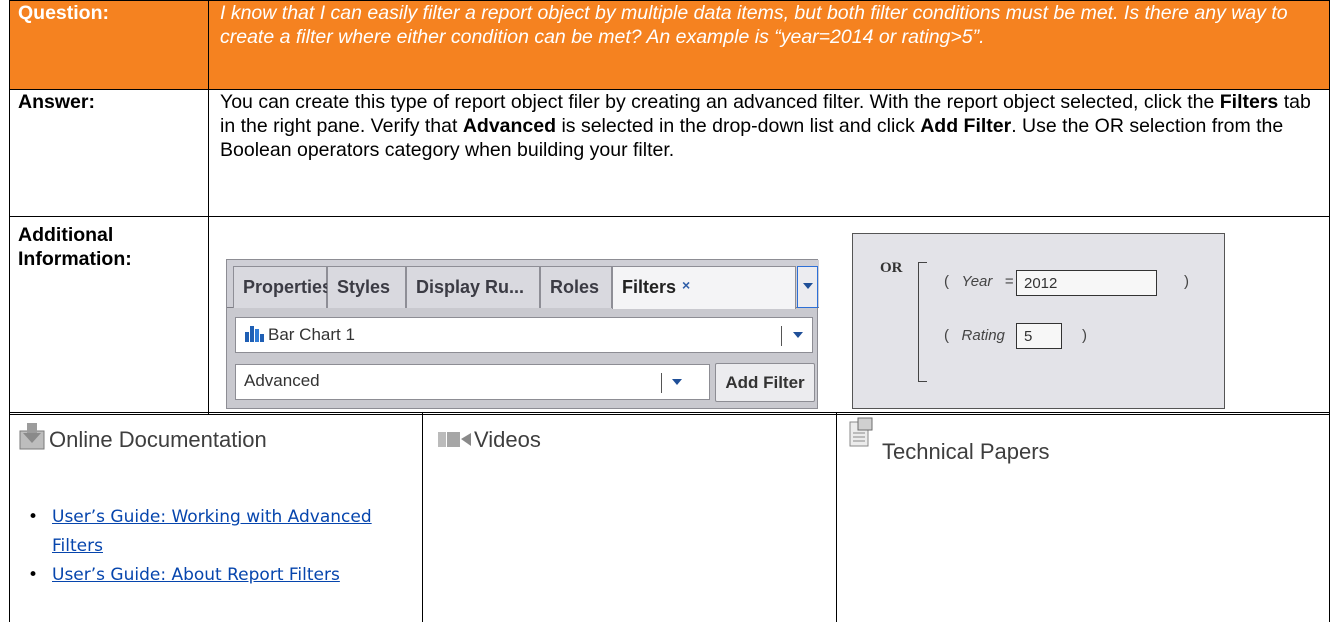 The width and height of the screenshot is (1336, 622). What do you see at coordinates (686, 285) in the screenshot?
I see `close-icon: ×` at bounding box center [686, 285].